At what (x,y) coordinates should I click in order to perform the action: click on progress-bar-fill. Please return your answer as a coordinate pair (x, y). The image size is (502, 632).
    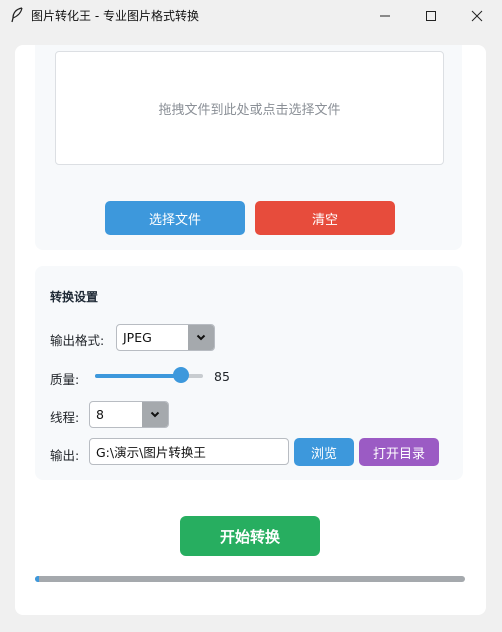
    Looking at the image, I should click on (37, 579).